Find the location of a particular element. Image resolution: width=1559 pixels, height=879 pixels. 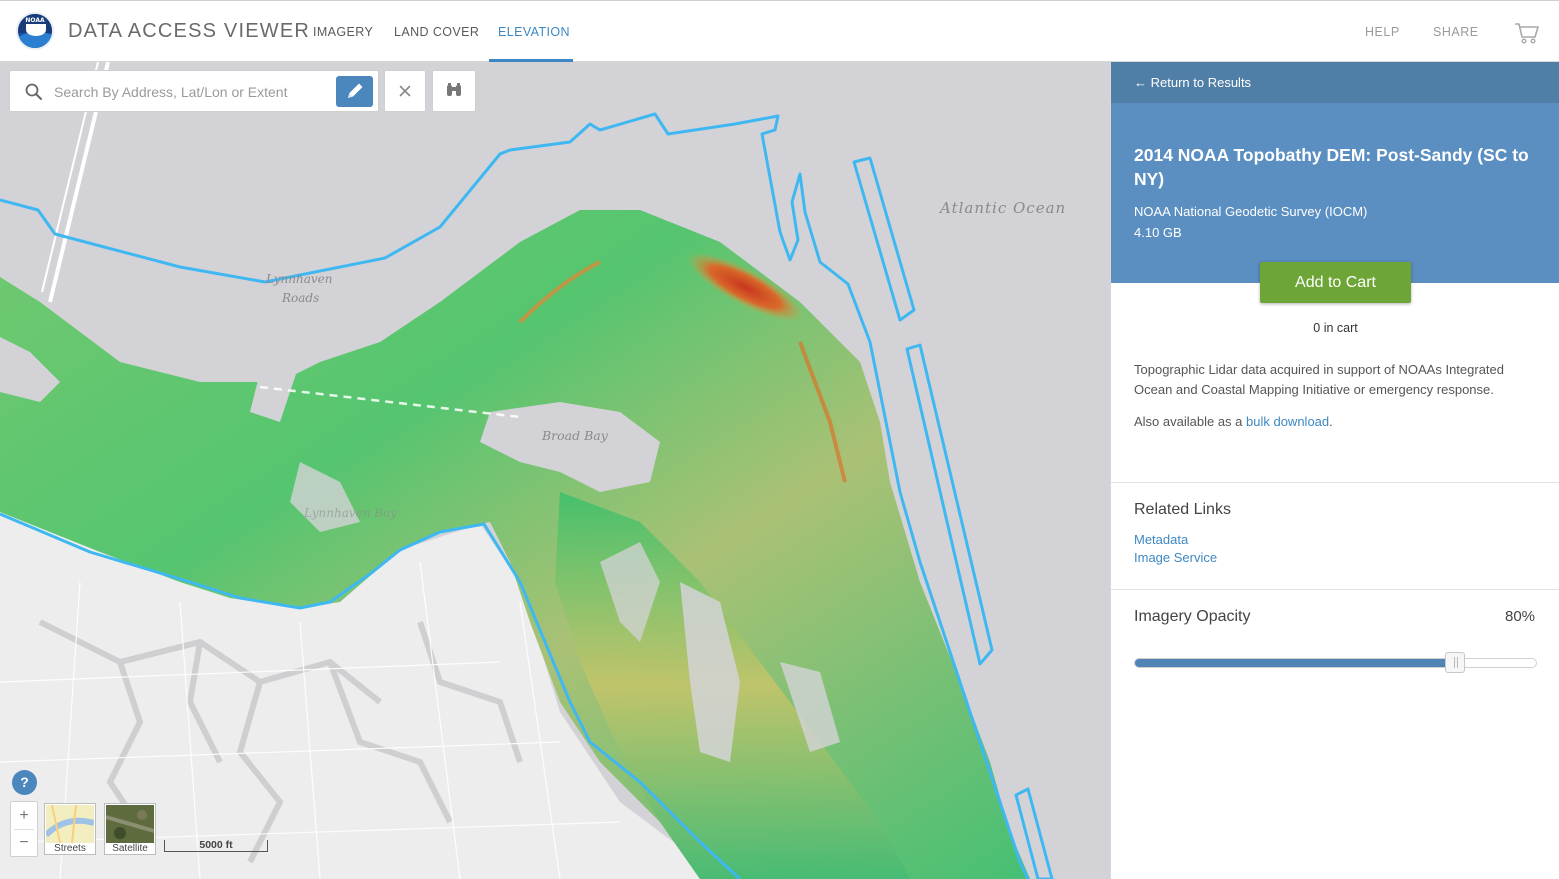

return-to-results-link: ← Return to Results is located at coordinates (1192, 82).